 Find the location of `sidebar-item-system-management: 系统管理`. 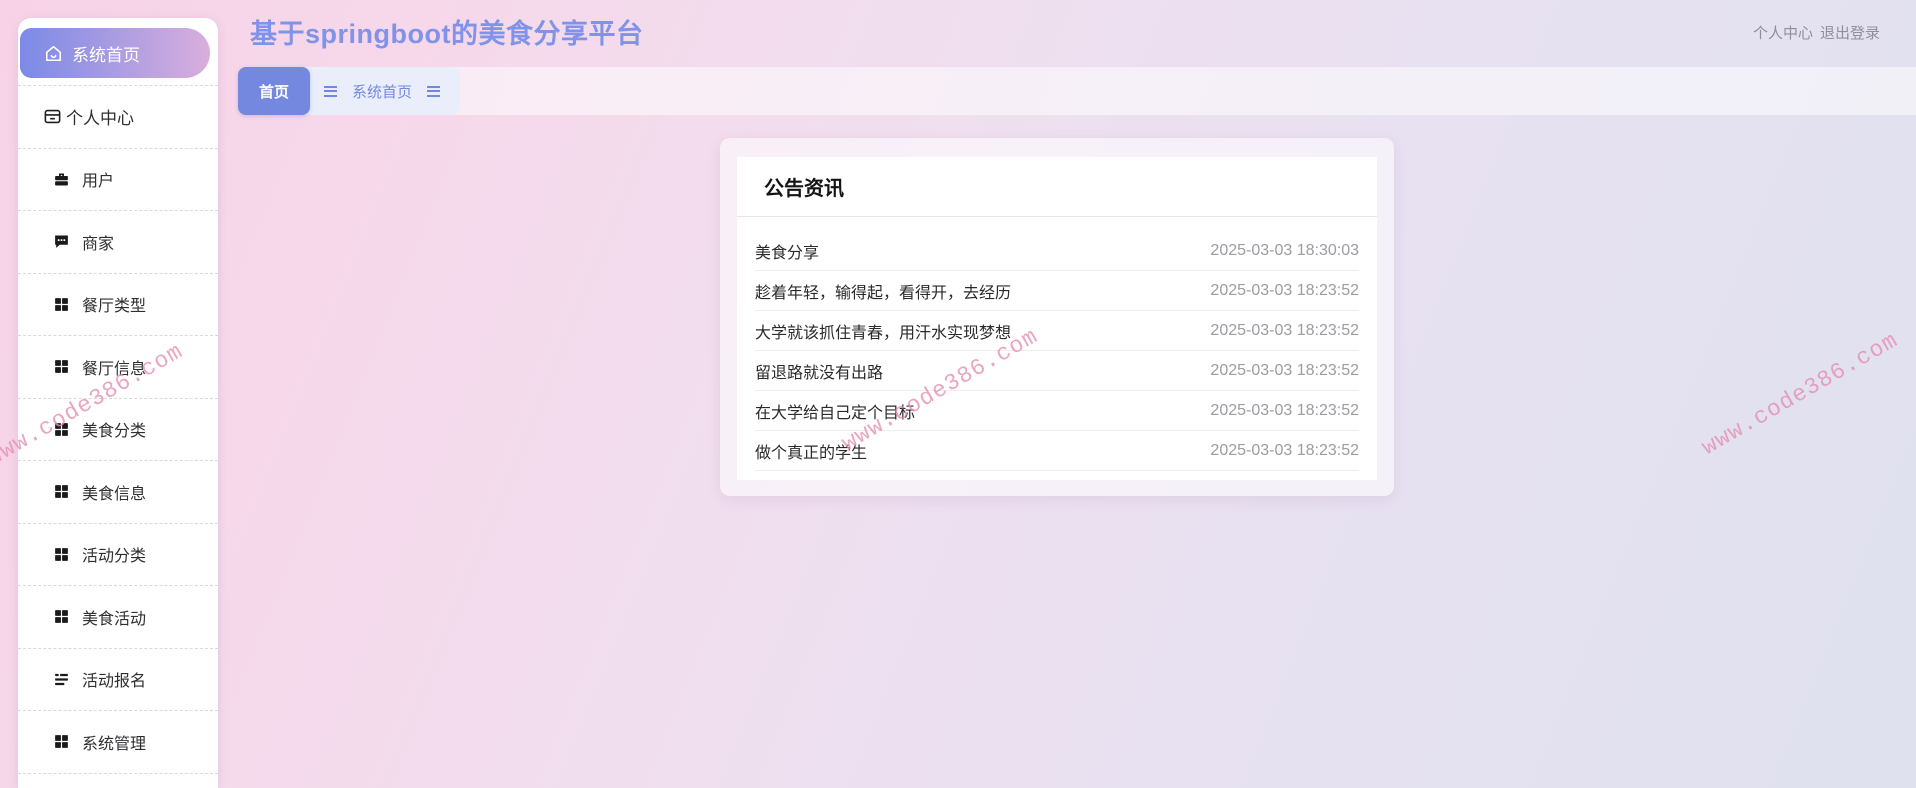

sidebar-item-system-management: 系统管理 is located at coordinates (118, 741).